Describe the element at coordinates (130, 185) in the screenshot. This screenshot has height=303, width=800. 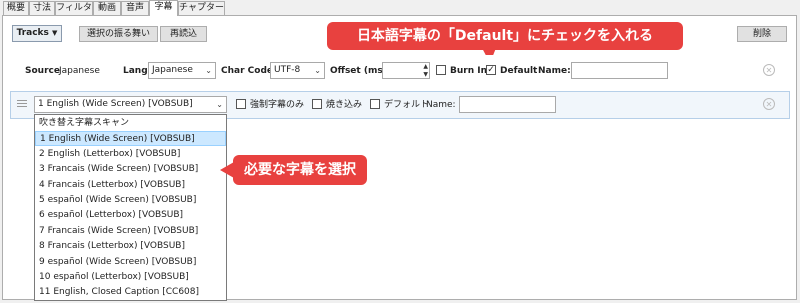
I see `dropdown-option: 4 Francais (Letterbox) [VOBSUB]` at that location.